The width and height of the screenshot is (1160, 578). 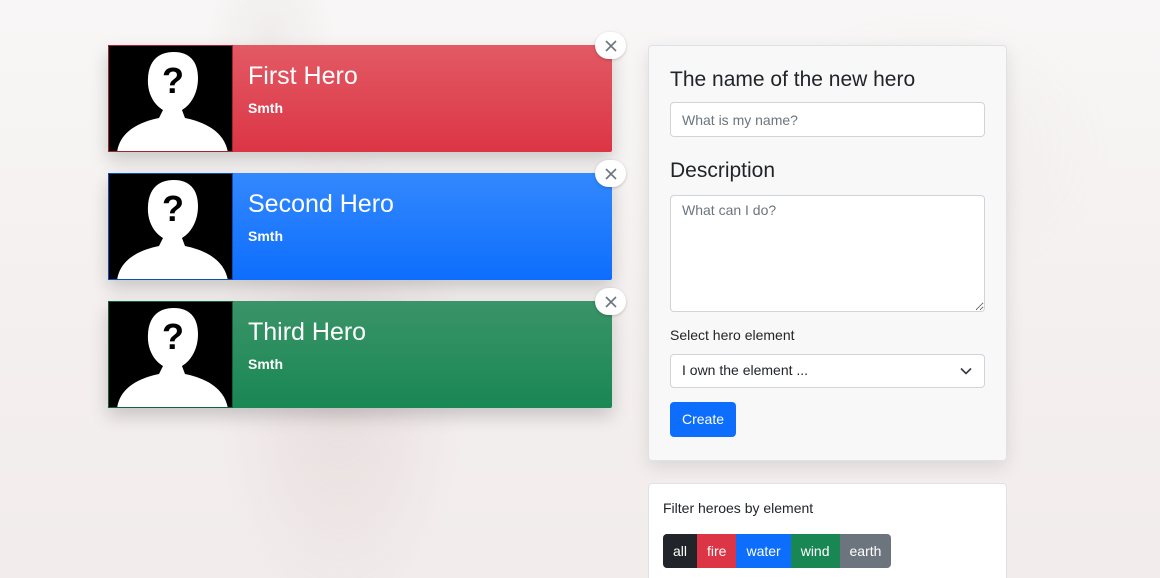 I want to click on hero-body: Third Hero Smth, so click(x=422, y=354).